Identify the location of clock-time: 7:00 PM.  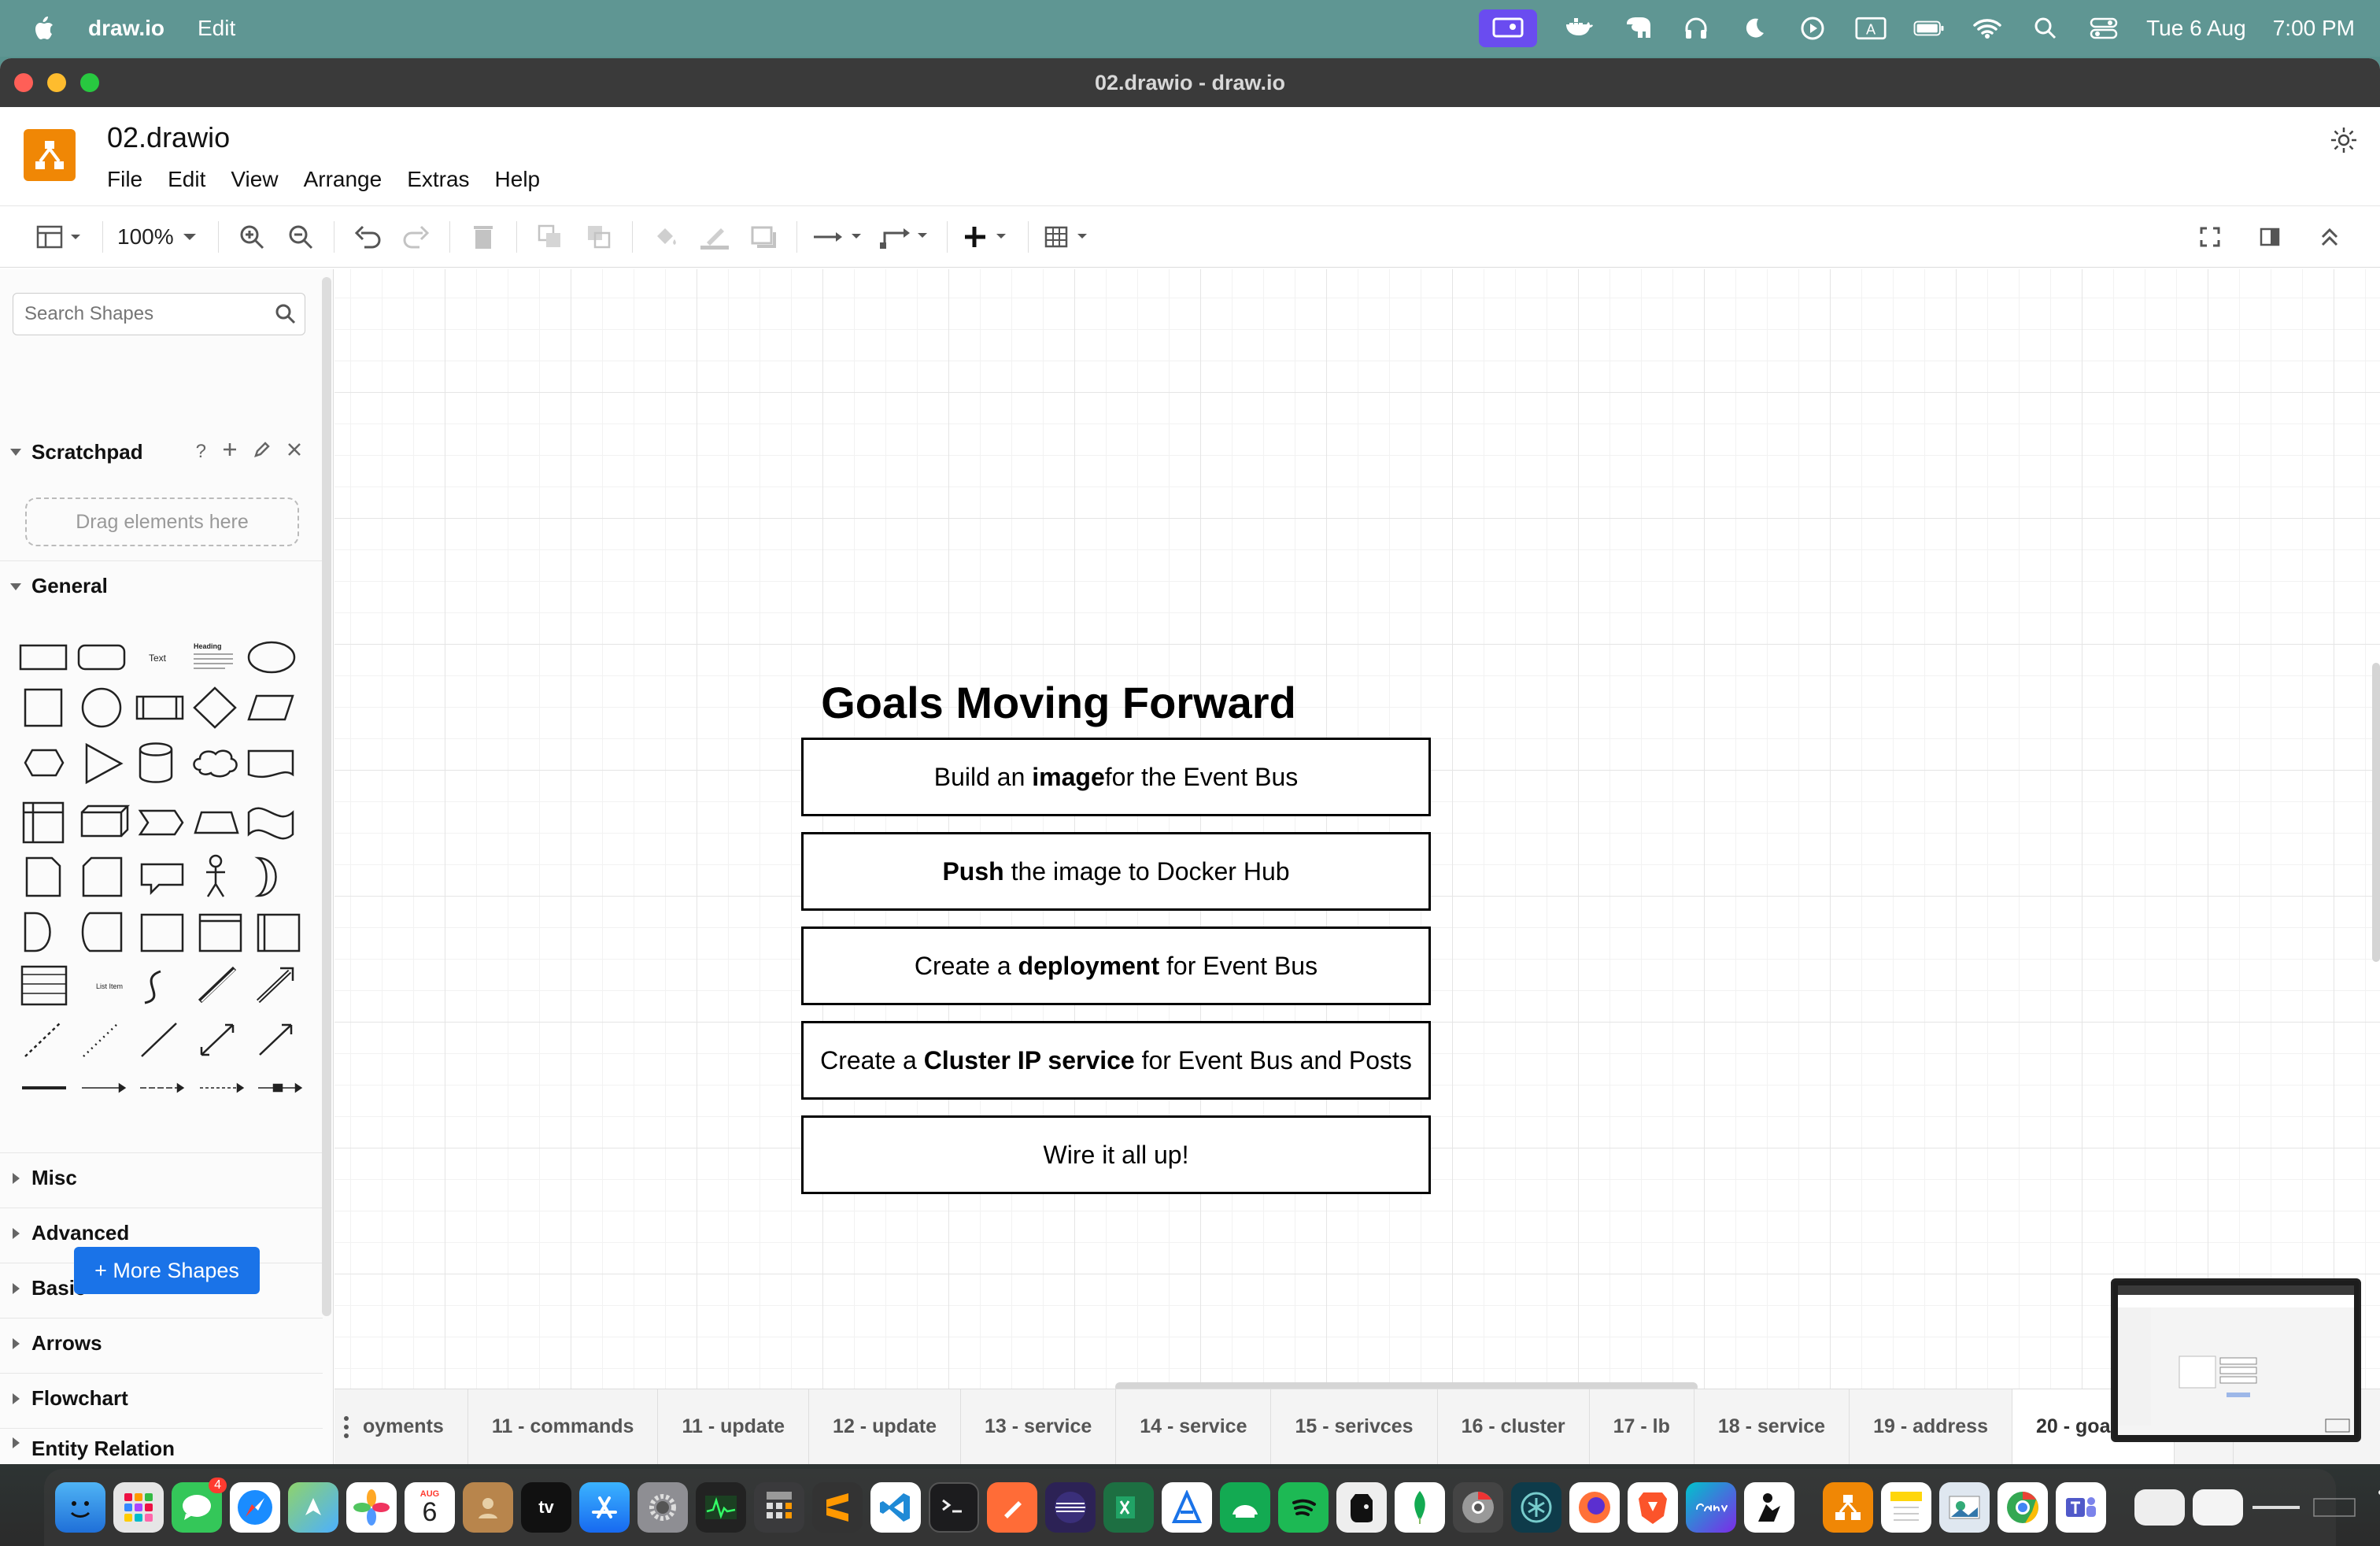
(2314, 28).